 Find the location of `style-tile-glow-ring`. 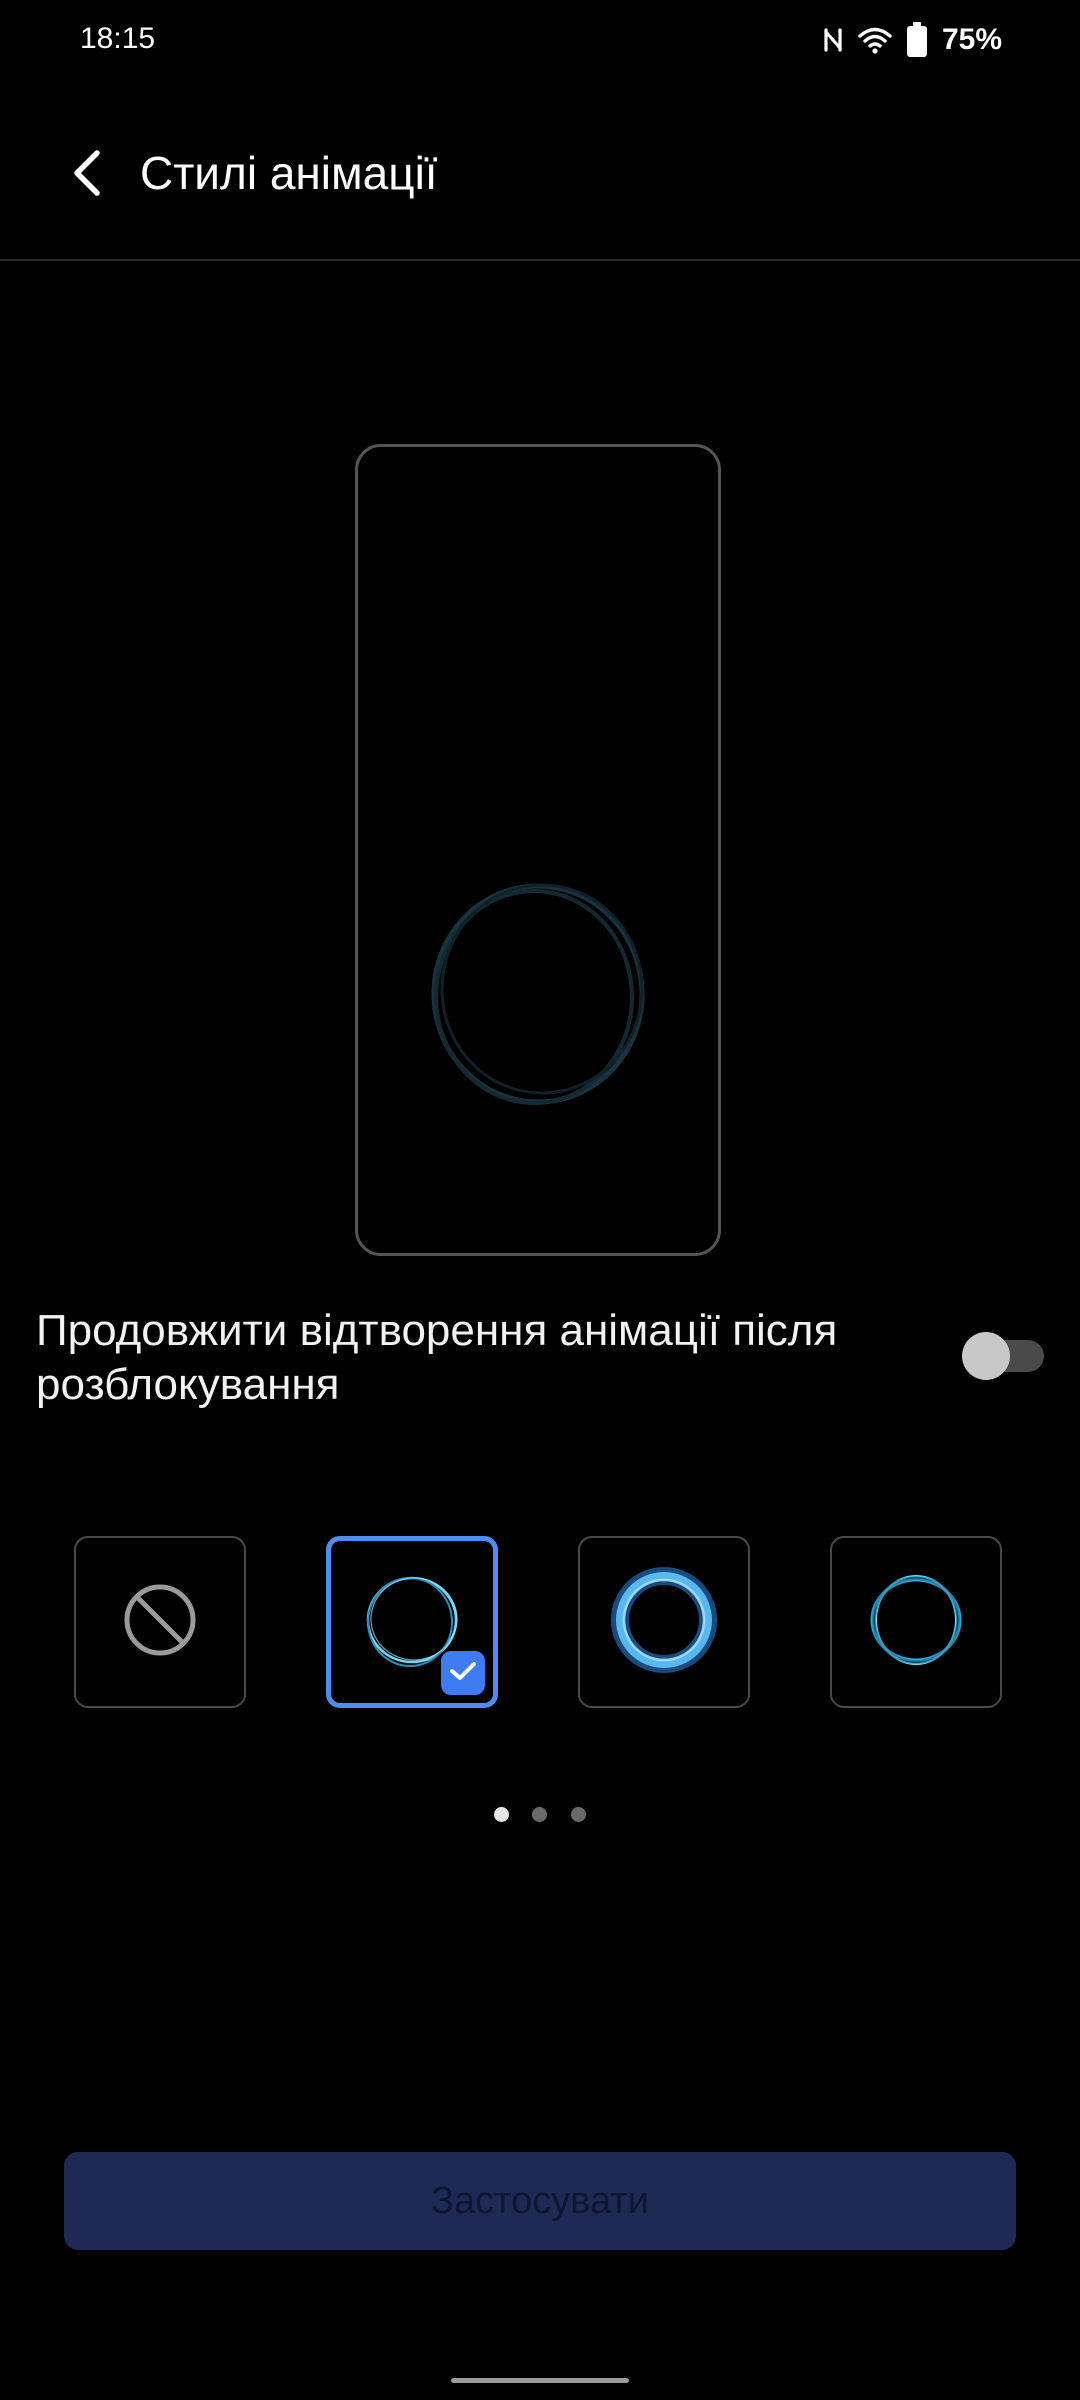

style-tile-glow-ring is located at coordinates (664, 1622).